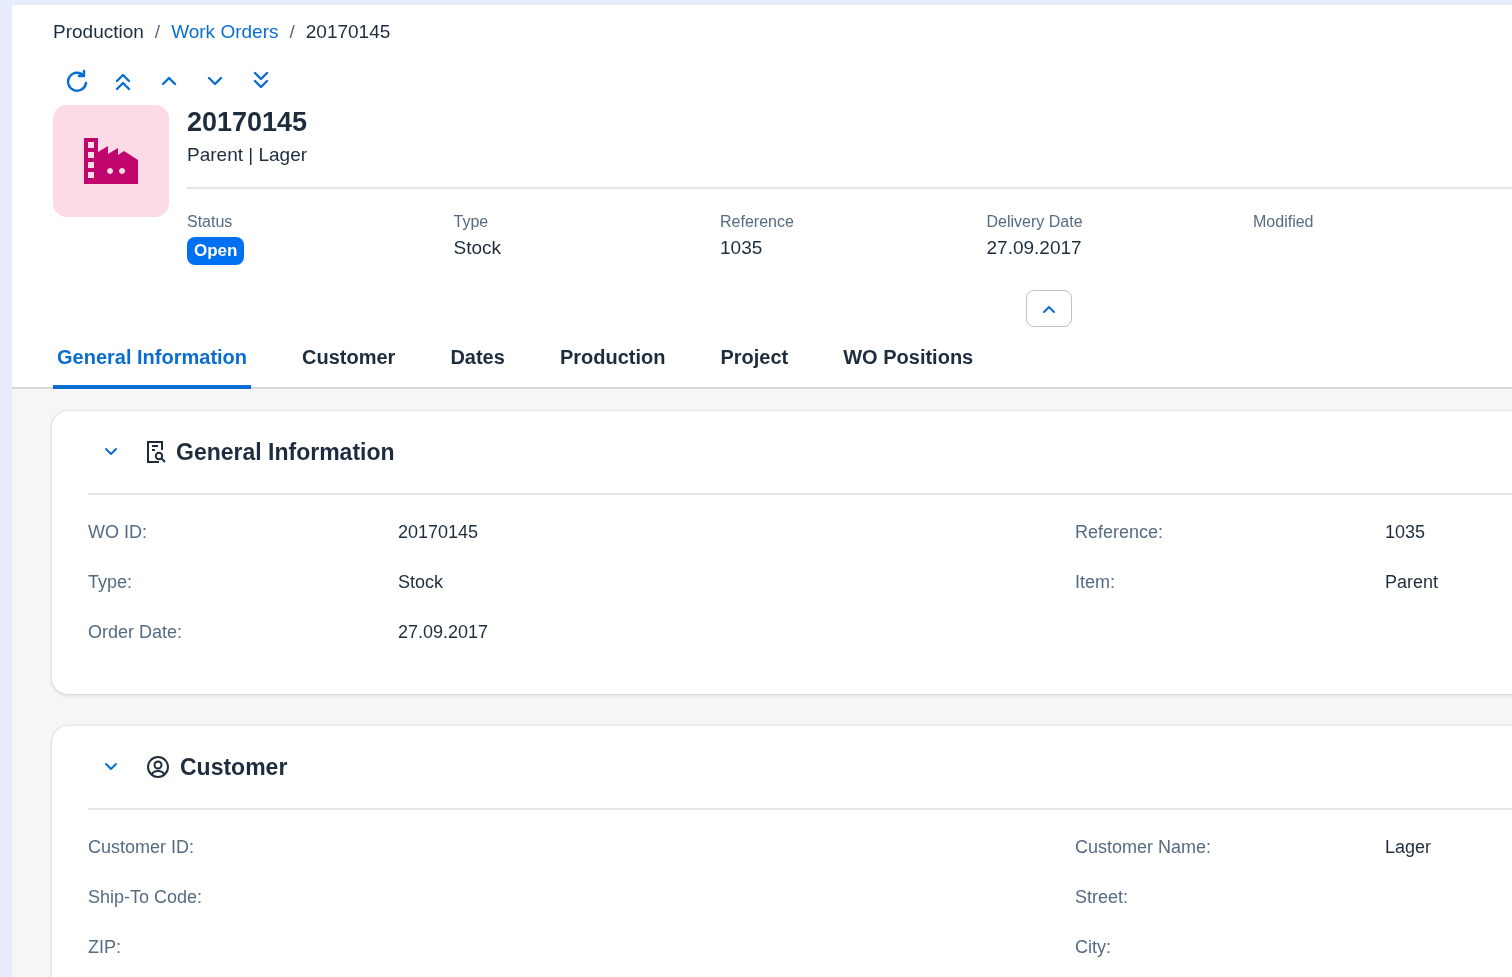  What do you see at coordinates (152, 358) in the screenshot?
I see `tab: General Information` at bounding box center [152, 358].